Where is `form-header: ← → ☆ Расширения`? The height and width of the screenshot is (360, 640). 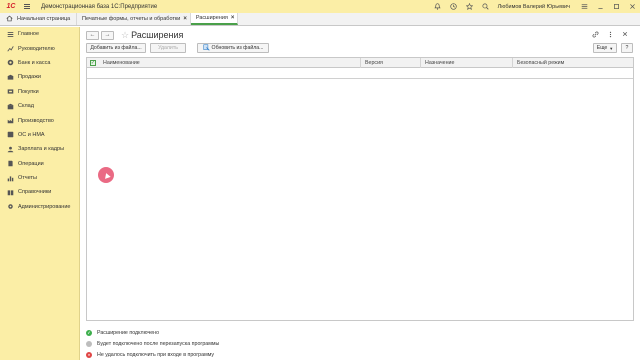
form-header: ← → ☆ Расширения is located at coordinates (134, 35).